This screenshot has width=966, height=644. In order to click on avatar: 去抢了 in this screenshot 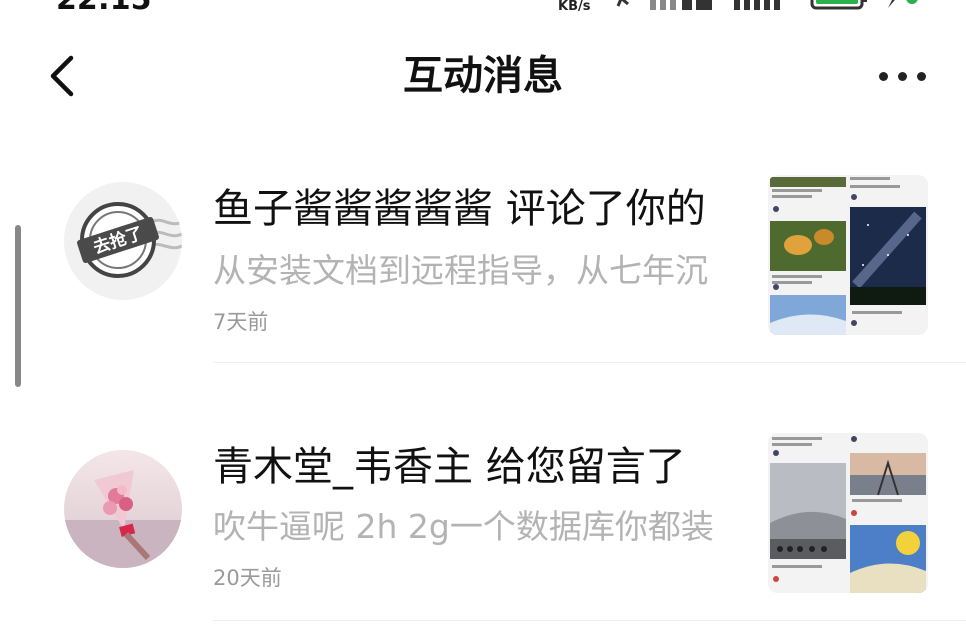, I will do `click(123, 241)`.